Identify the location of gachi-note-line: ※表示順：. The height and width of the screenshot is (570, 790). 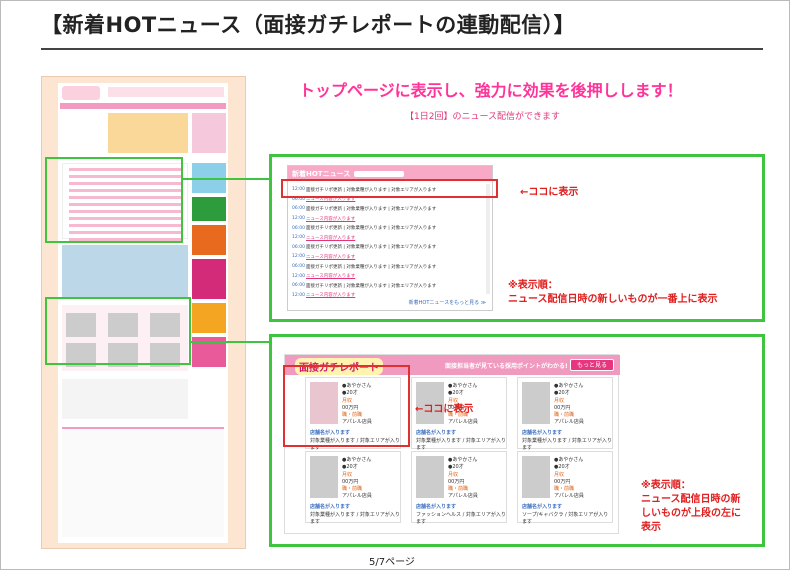
(666, 485).